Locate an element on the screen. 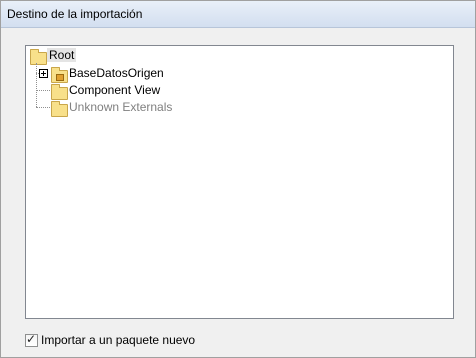  tree-node-unknown-externals: Unknown Externals is located at coordinates (121, 108).